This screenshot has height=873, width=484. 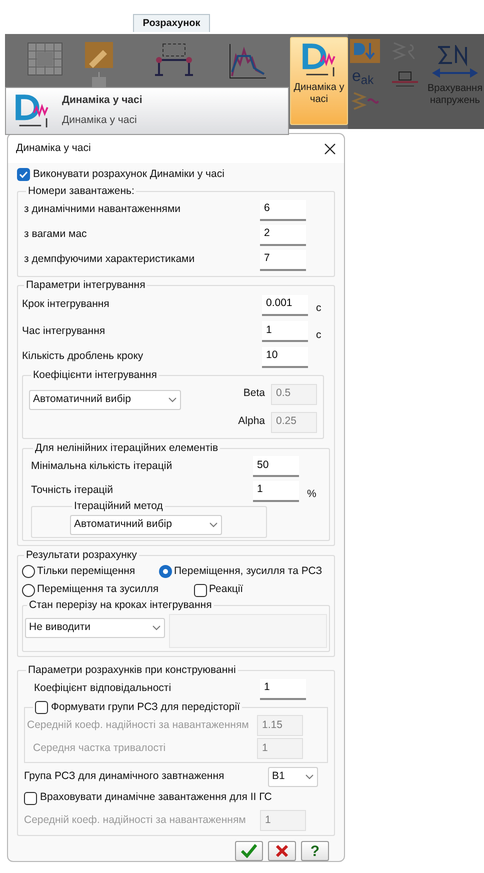 I want to click on group-title: Коефіцієнти інтегрування, so click(x=95, y=375).